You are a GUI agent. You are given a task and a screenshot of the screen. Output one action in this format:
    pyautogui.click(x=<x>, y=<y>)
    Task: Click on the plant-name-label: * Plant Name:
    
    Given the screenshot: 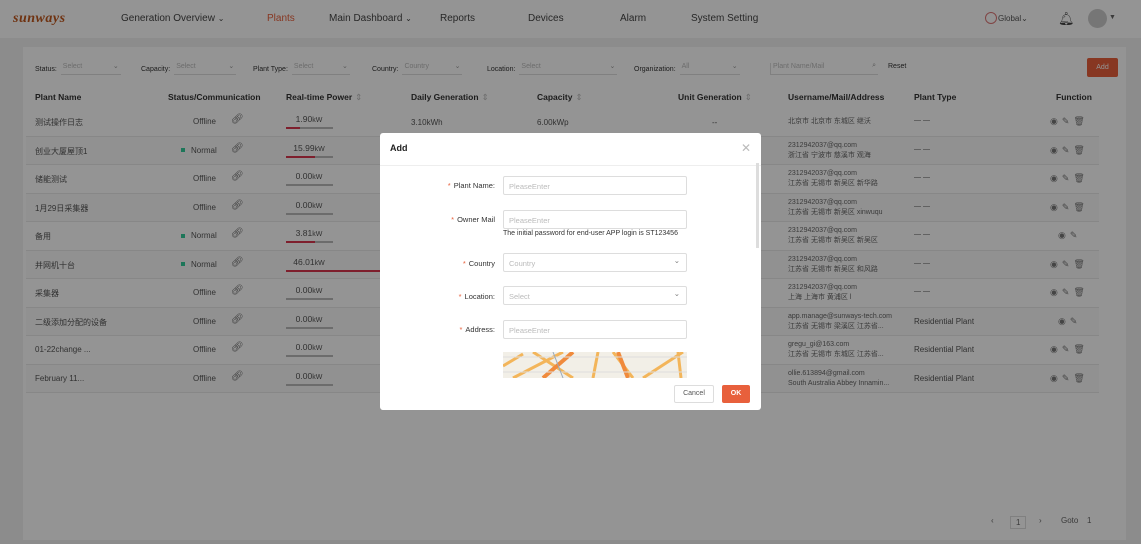 What is the action you would take?
    pyautogui.click(x=471, y=185)
    